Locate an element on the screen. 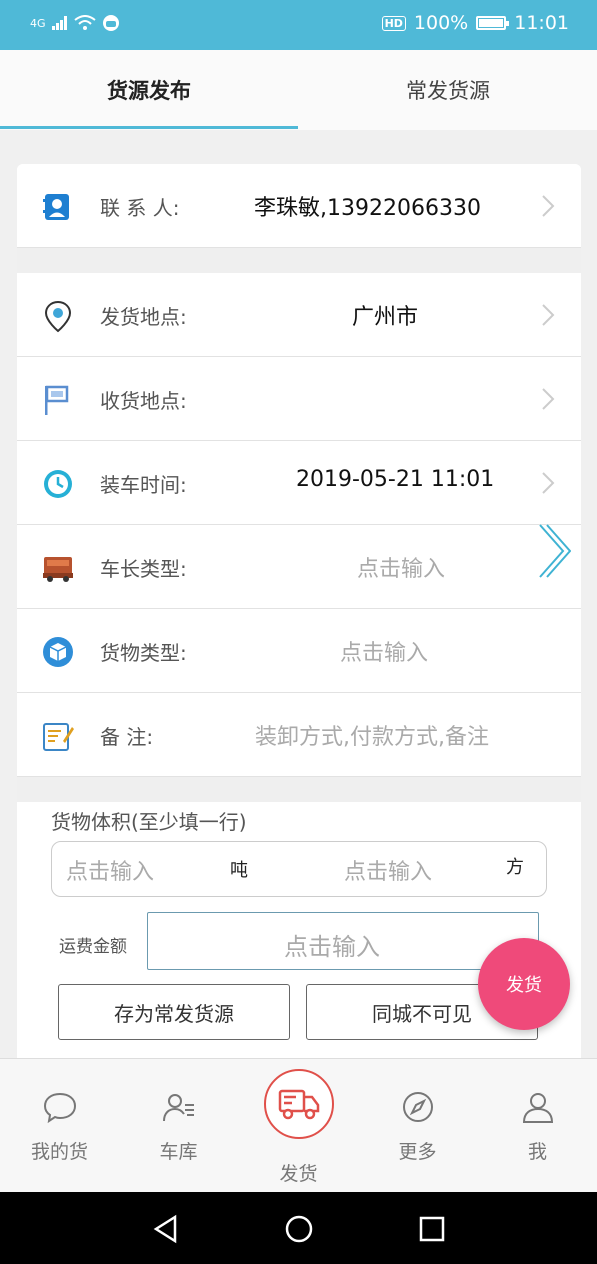  nav-item-more: 更多 is located at coordinates (417, 1126).